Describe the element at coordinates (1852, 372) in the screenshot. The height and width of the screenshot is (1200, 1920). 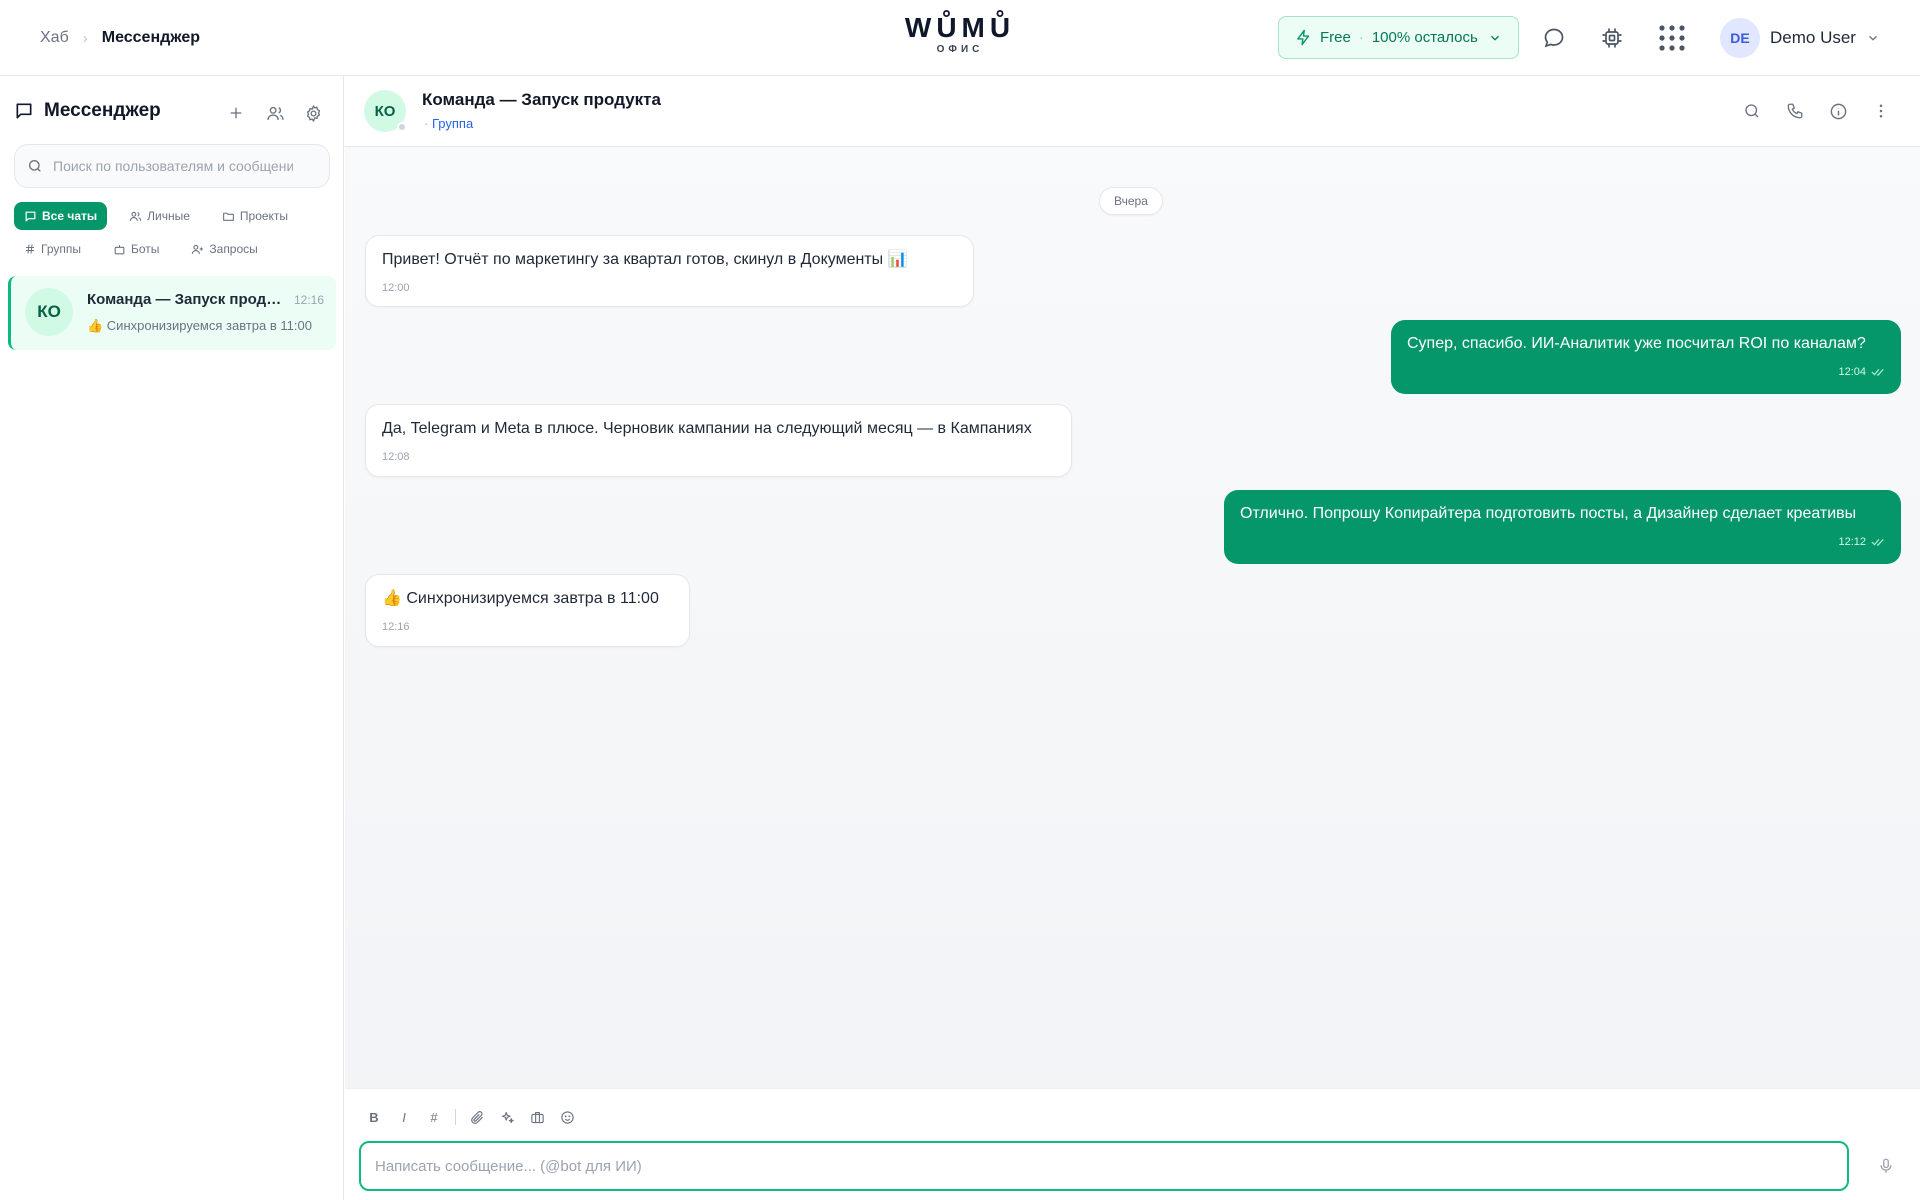
I see `message-time: 12:04` at that location.